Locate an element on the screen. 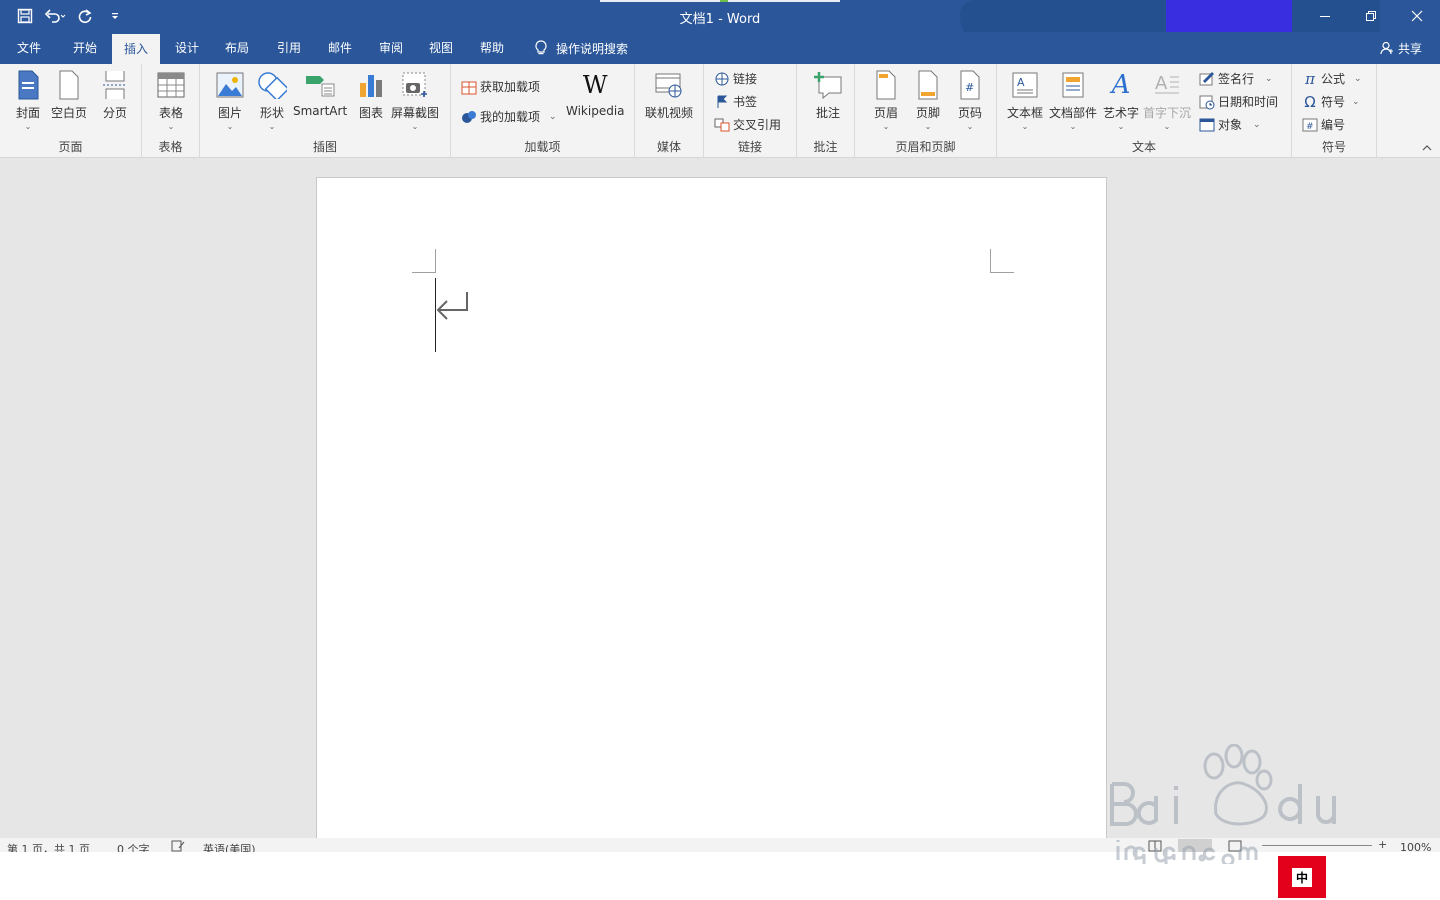 Image resolution: width=1440 pixels, height=900 pixels. group-label-header-footer: 页眉和页脚 is located at coordinates (925, 147).